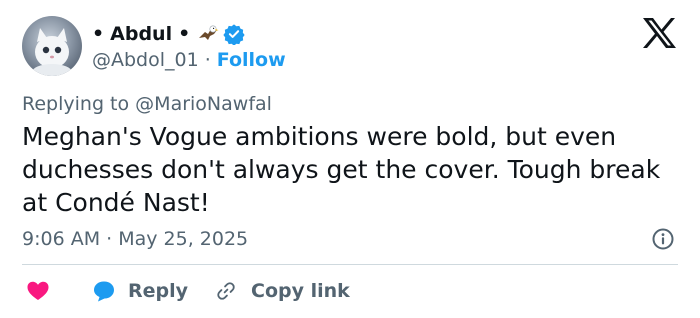 This screenshot has height=318, width=700. I want to click on replying-to-line: Replying to @MarioNawfal, so click(147, 104).